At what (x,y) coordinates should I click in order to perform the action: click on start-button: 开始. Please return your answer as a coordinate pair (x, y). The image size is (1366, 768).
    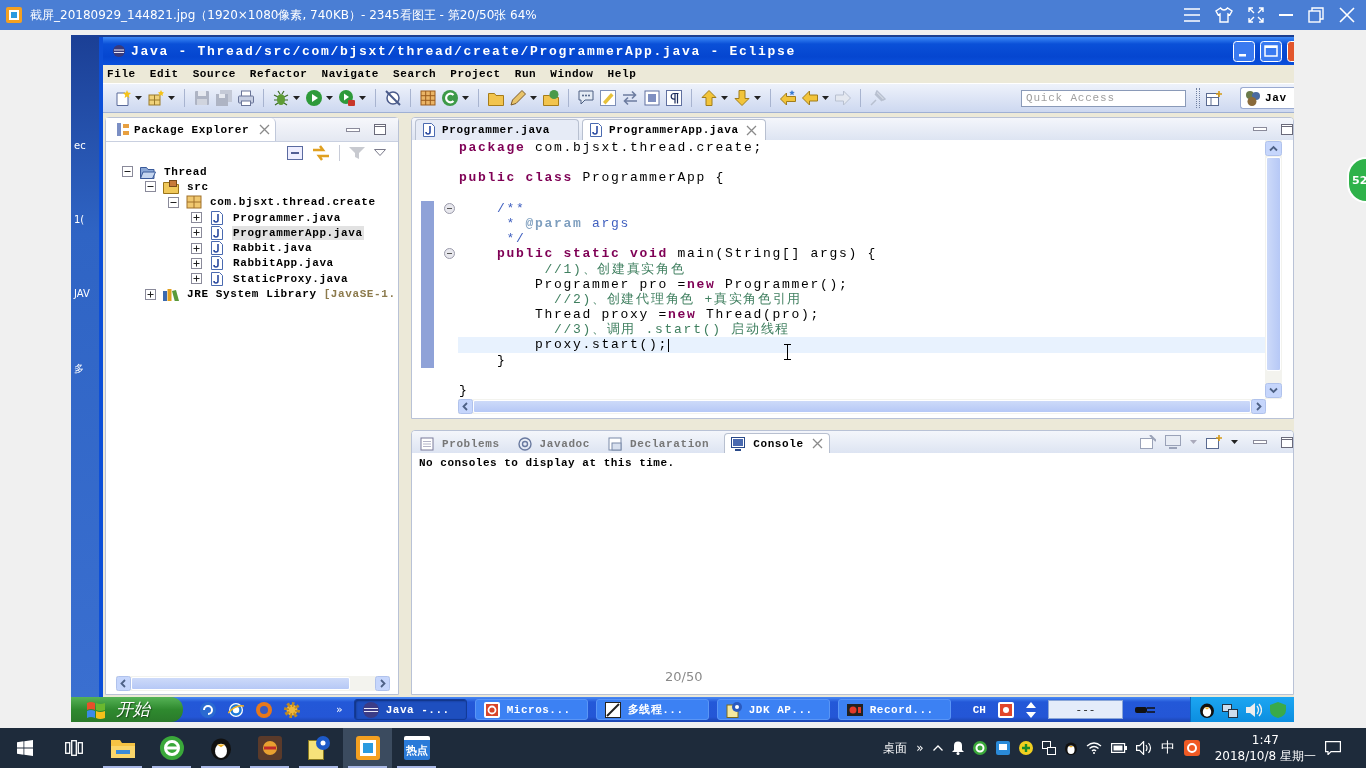
    Looking at the image, I should click on (127, 709).